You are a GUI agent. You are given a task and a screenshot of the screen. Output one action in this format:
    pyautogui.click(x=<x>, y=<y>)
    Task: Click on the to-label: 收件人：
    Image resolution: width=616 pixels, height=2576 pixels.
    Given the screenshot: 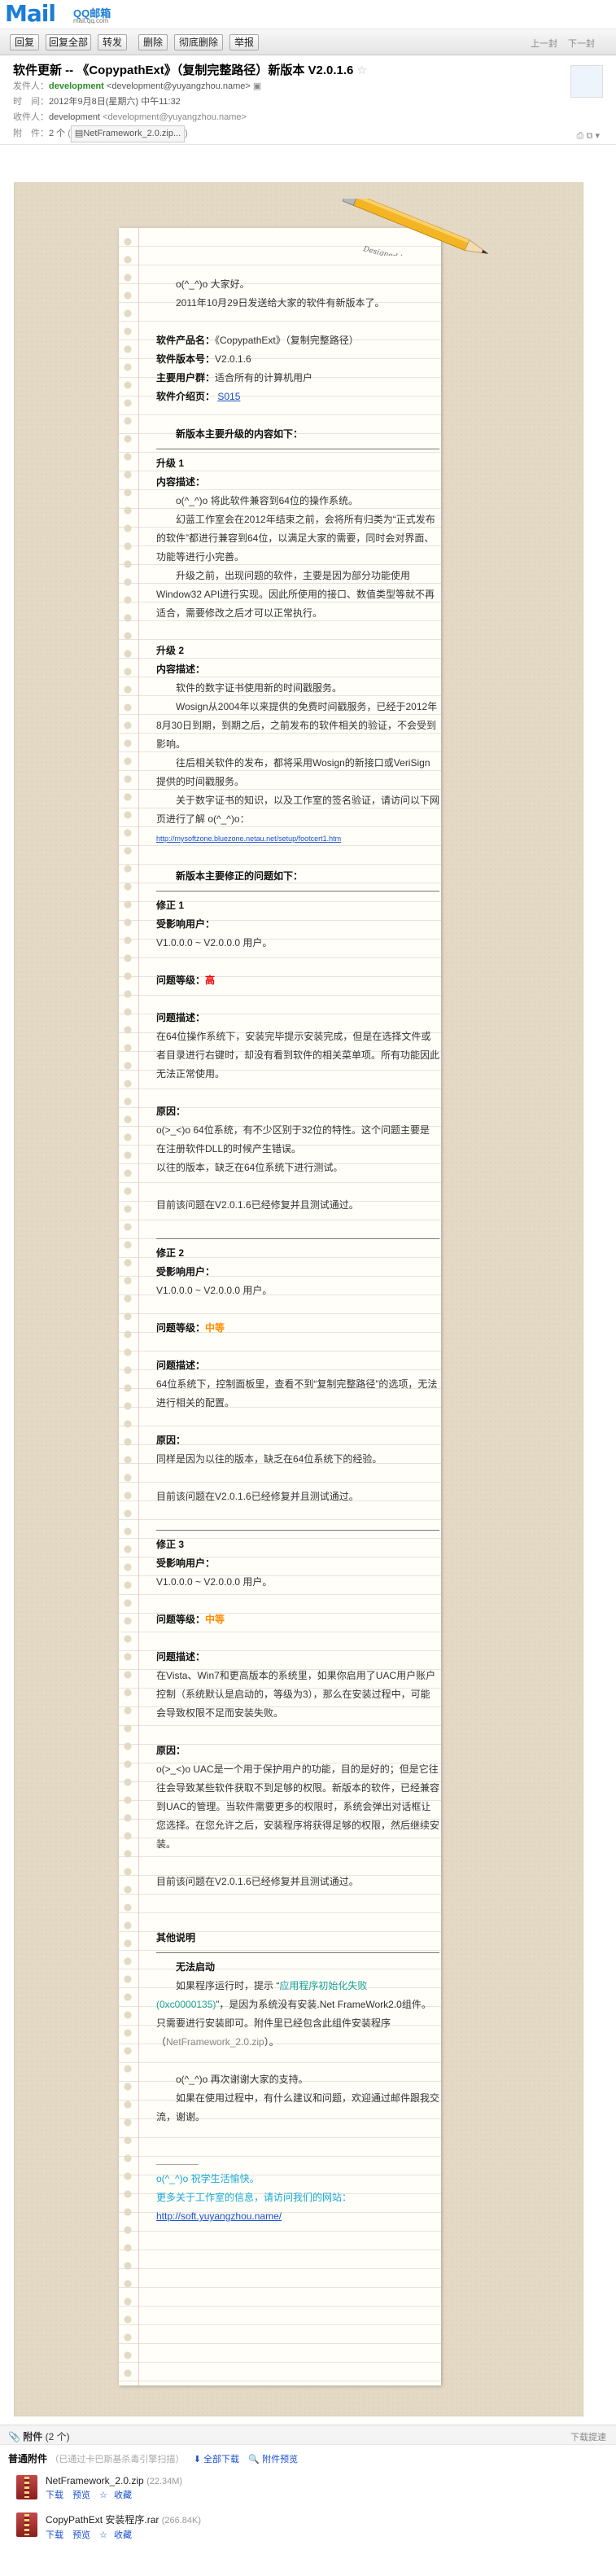 What is the action you would take?
    pyautogui.click(x=31, y=117)
    